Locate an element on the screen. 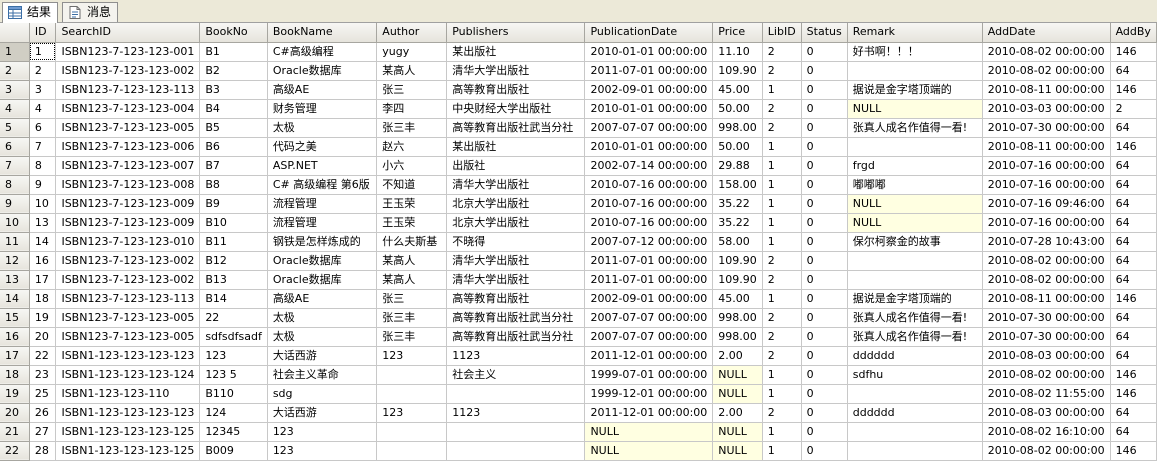 This screenshot has width=1157, height=465. cell-remark is located at coordinates (915, 261).